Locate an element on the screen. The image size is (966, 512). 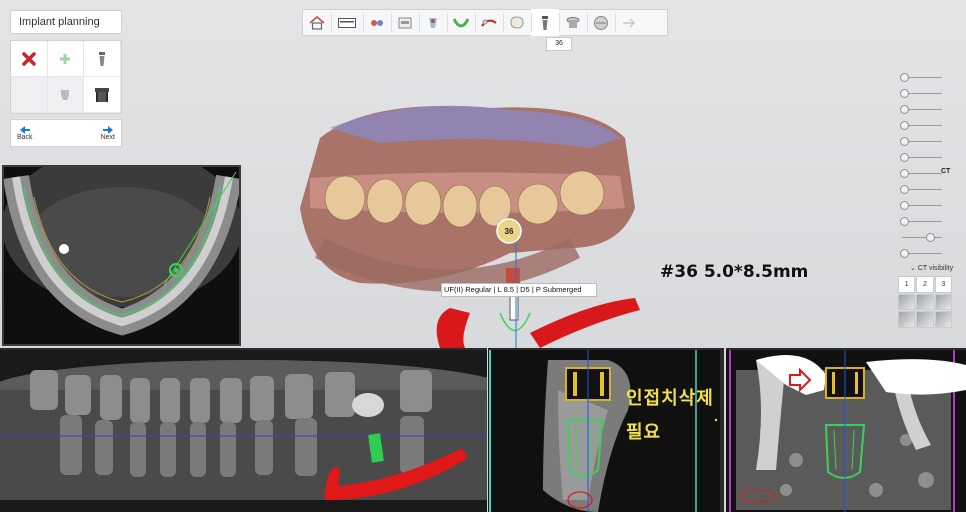
next-button: Next is located at coordinates (108, 133).